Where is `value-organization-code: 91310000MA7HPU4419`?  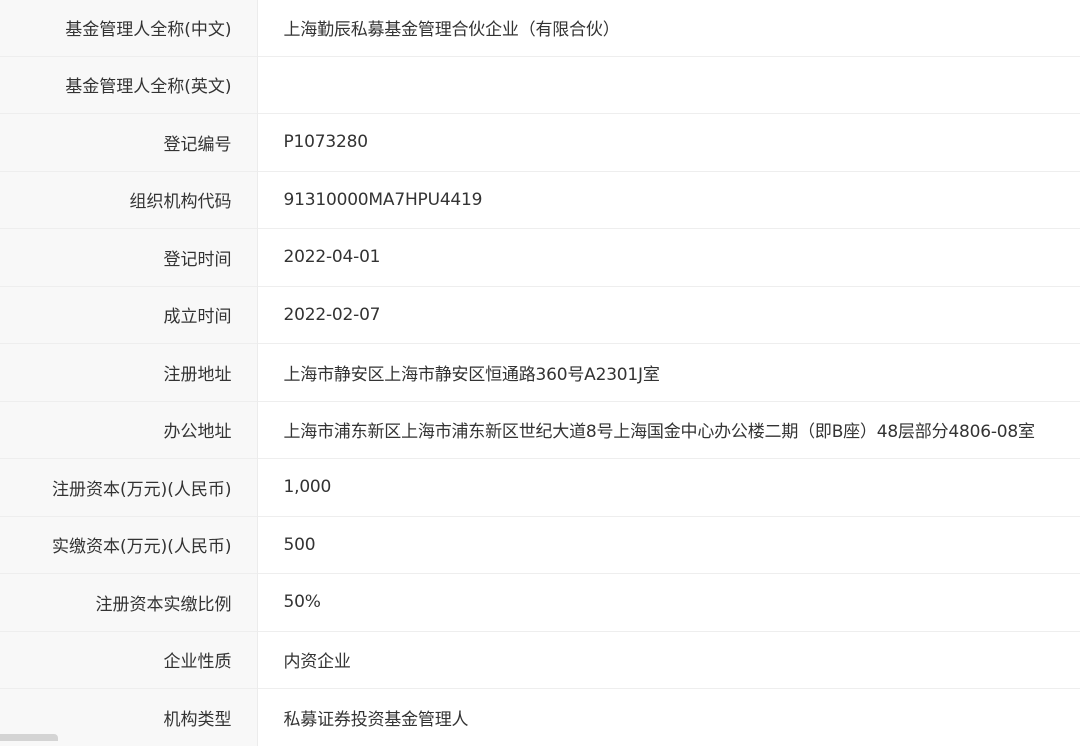 value-organization-code: 91310000MA7HPU4419 is located at coordinates (668, 200).